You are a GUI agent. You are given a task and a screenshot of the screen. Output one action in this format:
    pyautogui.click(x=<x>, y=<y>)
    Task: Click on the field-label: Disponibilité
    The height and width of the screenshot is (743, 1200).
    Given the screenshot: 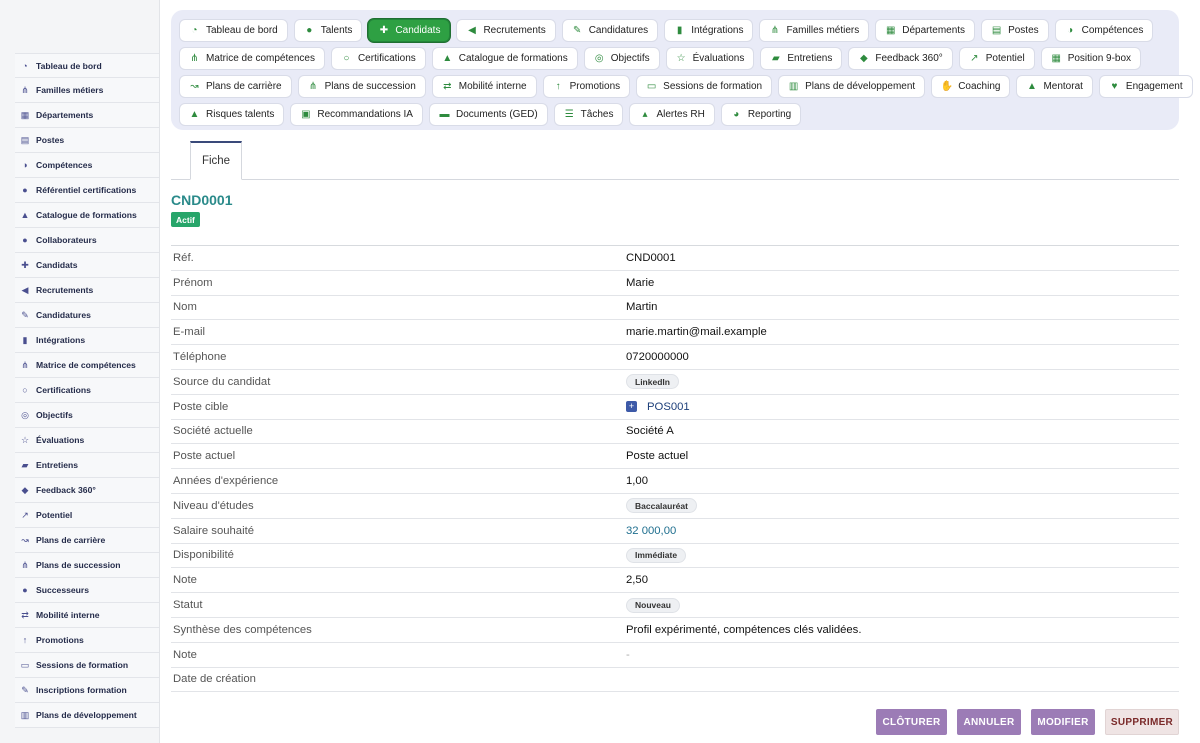 What is the action you would take?
    pyautogui.click(x=203, y=555)
    